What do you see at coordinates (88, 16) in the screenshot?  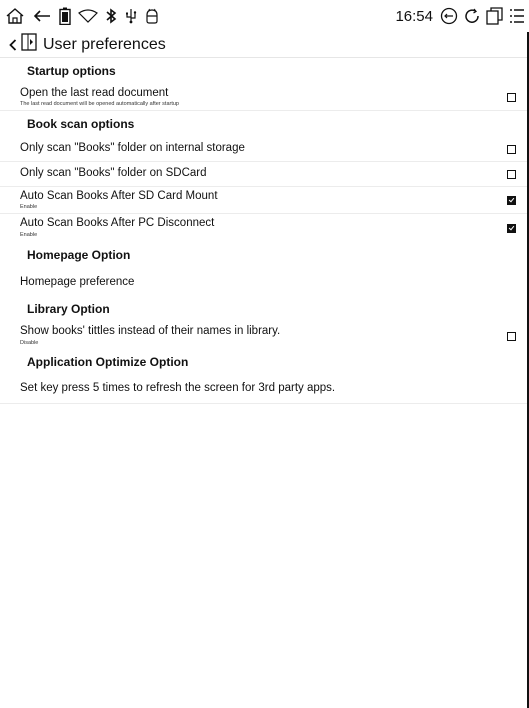 I see `wifi-icon` at bounding box center [88, 16].